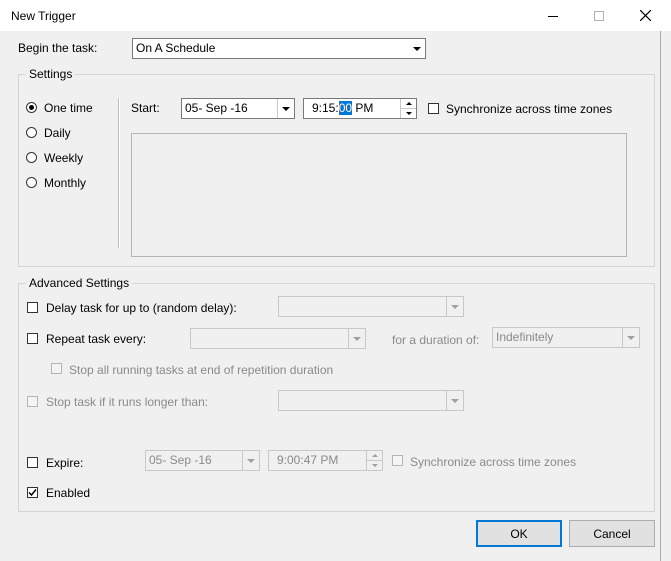  What do you see at coordinates (176, 48) in the screenshot?
I see `begin-task-value: On A Schedule` at bounding box center [176, 48].